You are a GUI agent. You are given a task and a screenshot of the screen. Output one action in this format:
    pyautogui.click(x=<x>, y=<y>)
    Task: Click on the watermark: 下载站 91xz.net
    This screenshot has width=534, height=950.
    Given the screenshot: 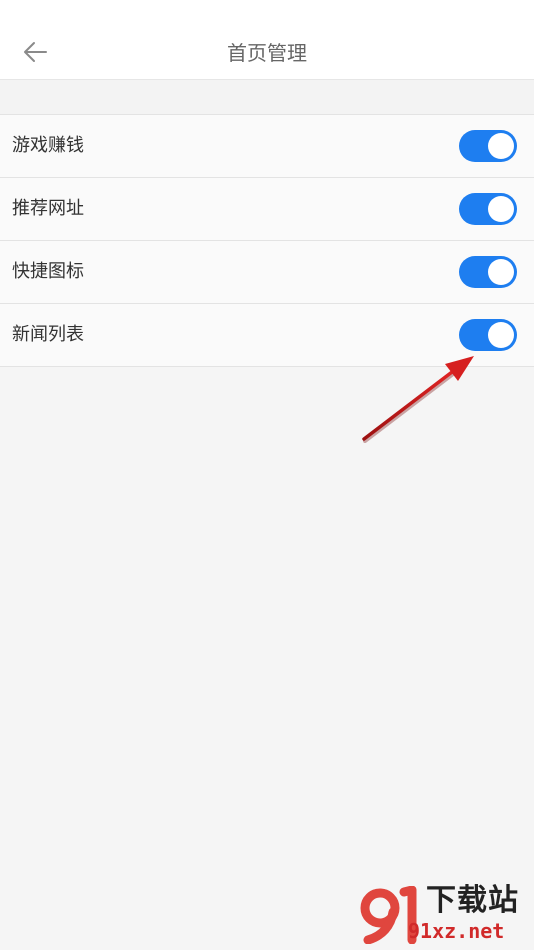 What is the action you would take?
    pyautogui.click(x=446, y=916)
    